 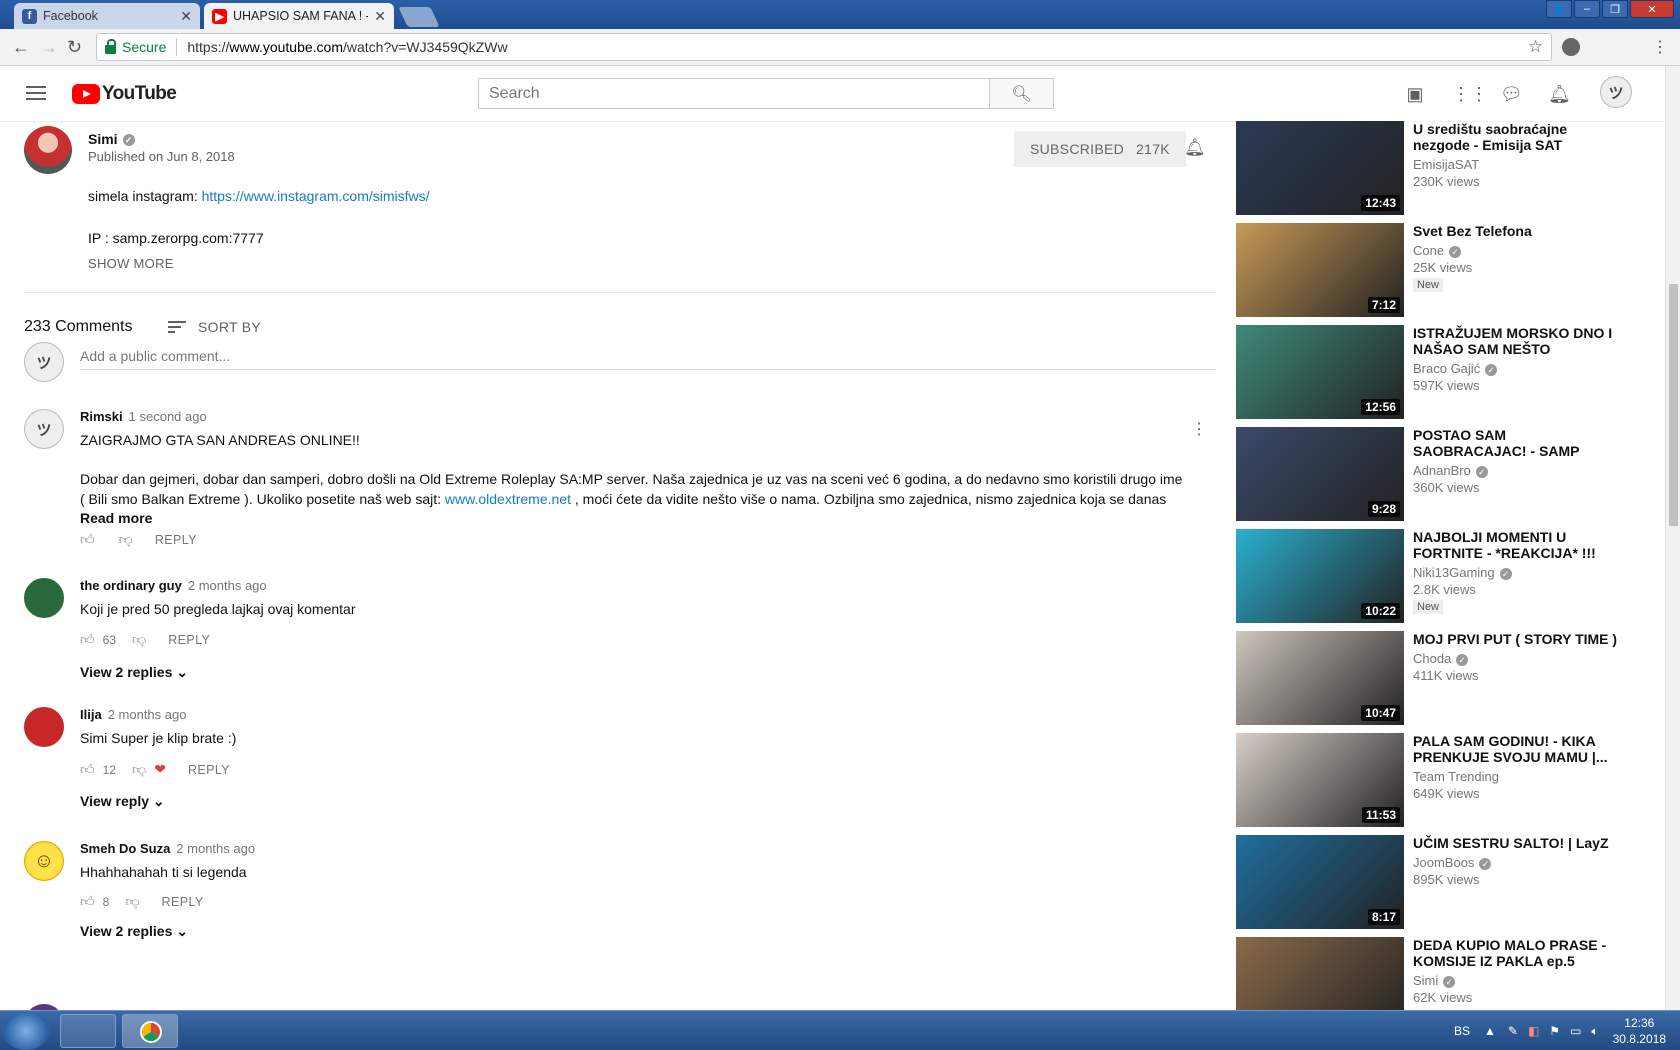 What do you see at coordinates (1320, 882) in the screenshot?
I see `video-thumbnail: 8:17` at bounding box center [1320, 882].